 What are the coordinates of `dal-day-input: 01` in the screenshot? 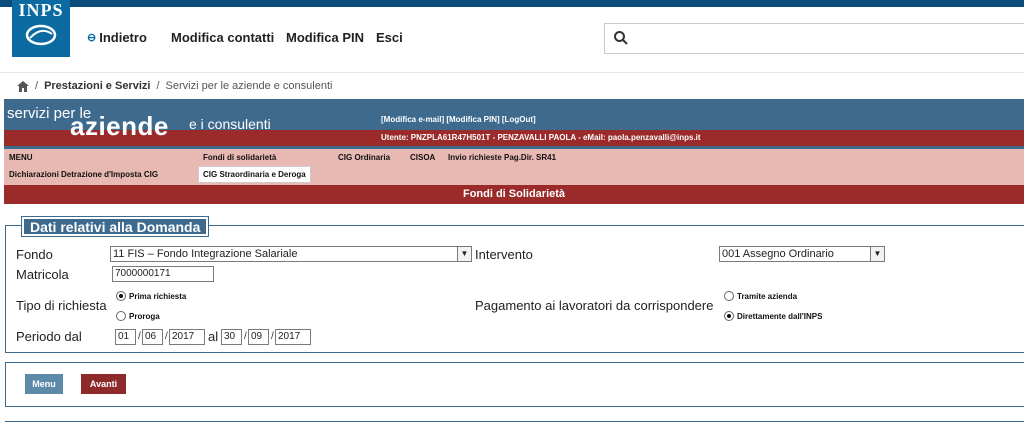 It's located at (125, 337).